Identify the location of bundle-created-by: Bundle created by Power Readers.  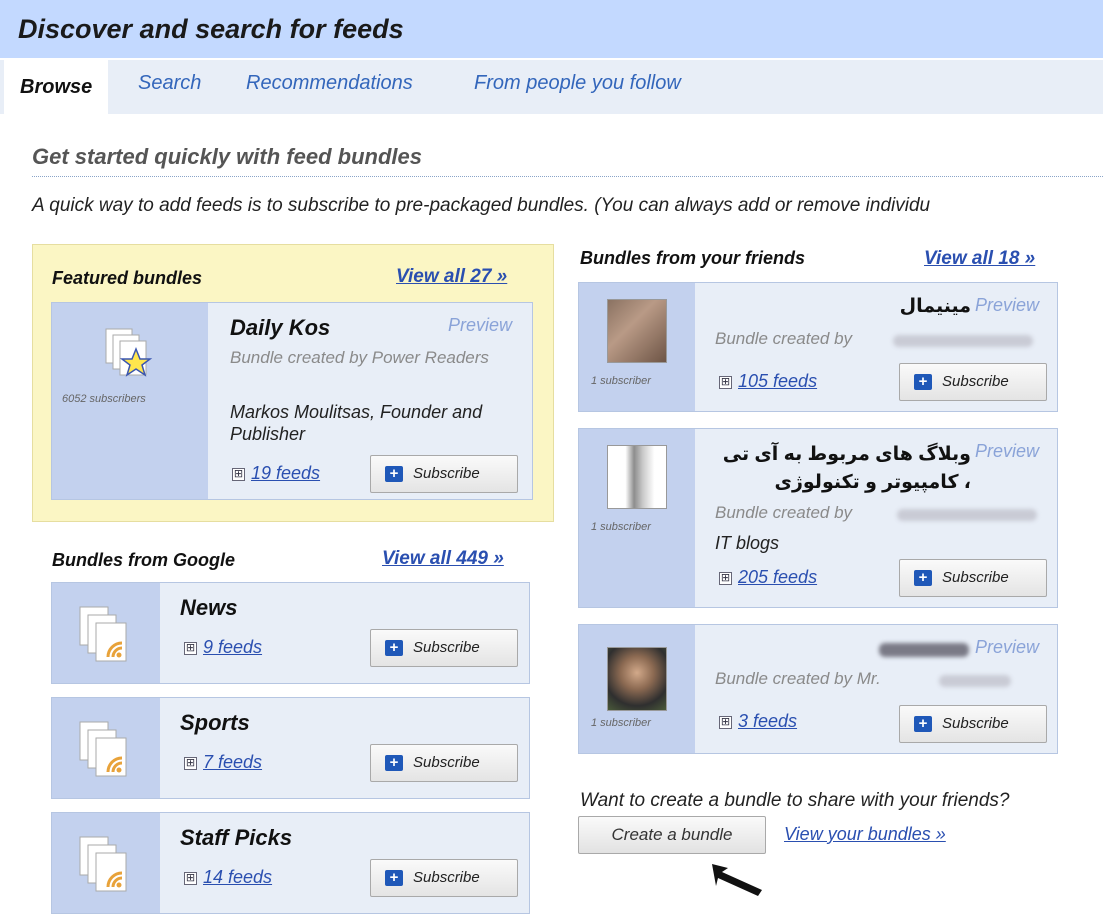
(359, 357).